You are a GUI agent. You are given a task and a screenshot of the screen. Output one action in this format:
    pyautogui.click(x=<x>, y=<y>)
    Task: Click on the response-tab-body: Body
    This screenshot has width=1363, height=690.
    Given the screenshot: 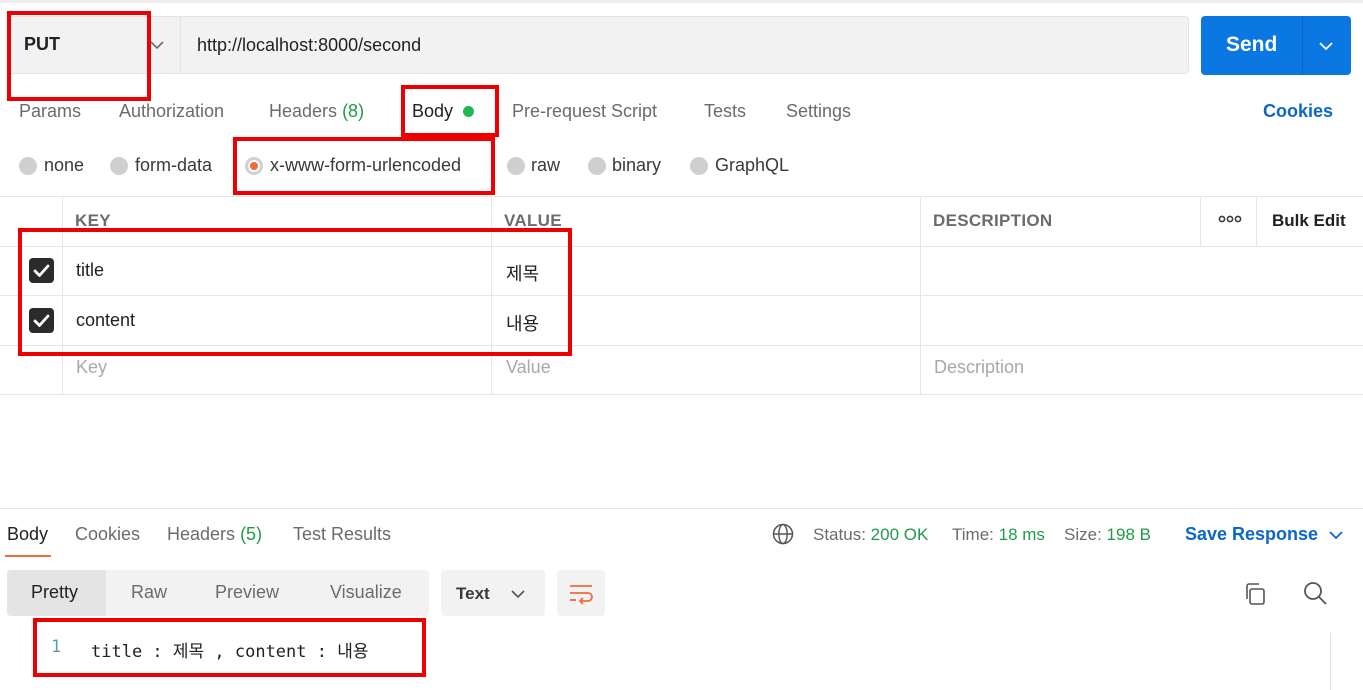 What is the action you would take?
    pyautogui.click(x=27, y=534)
    